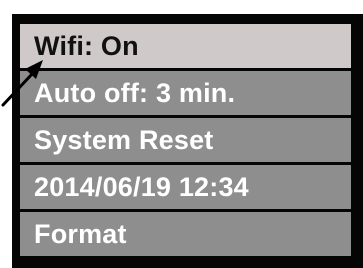 The height and width of the screenshot is (268, 363). I want to click on menu-item-wifi: Wifi: On, so click(185, 46).